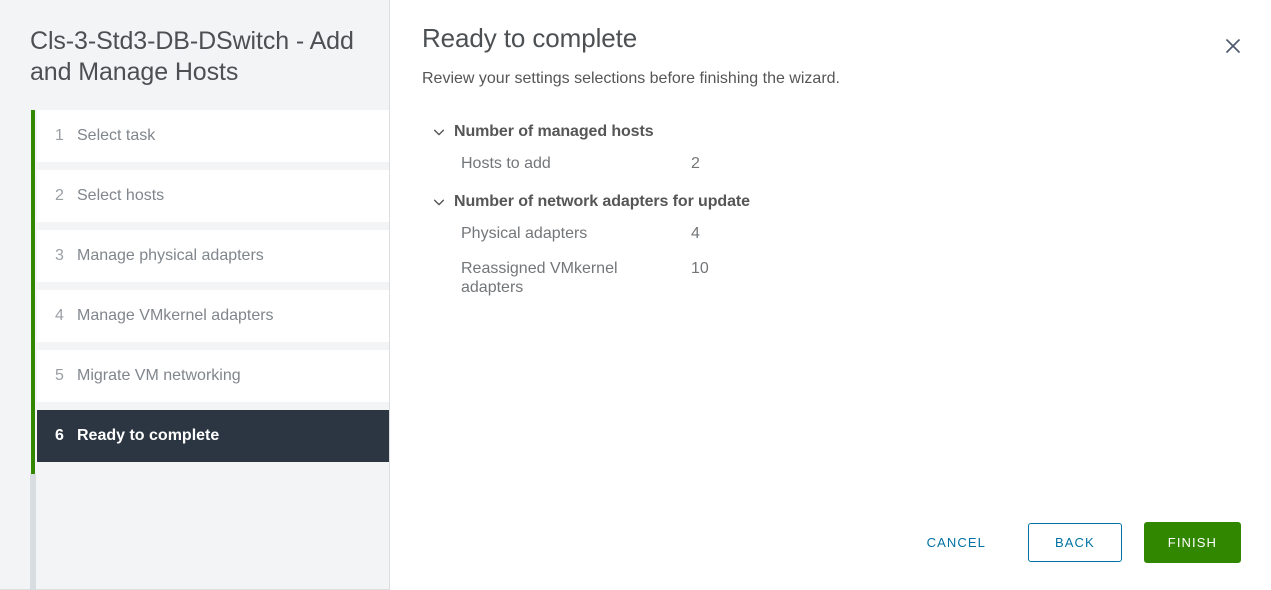  Describe the element at coordinates (850, 163) in the screenshot. I see `summary-row: Hosts to add 2` at that location.